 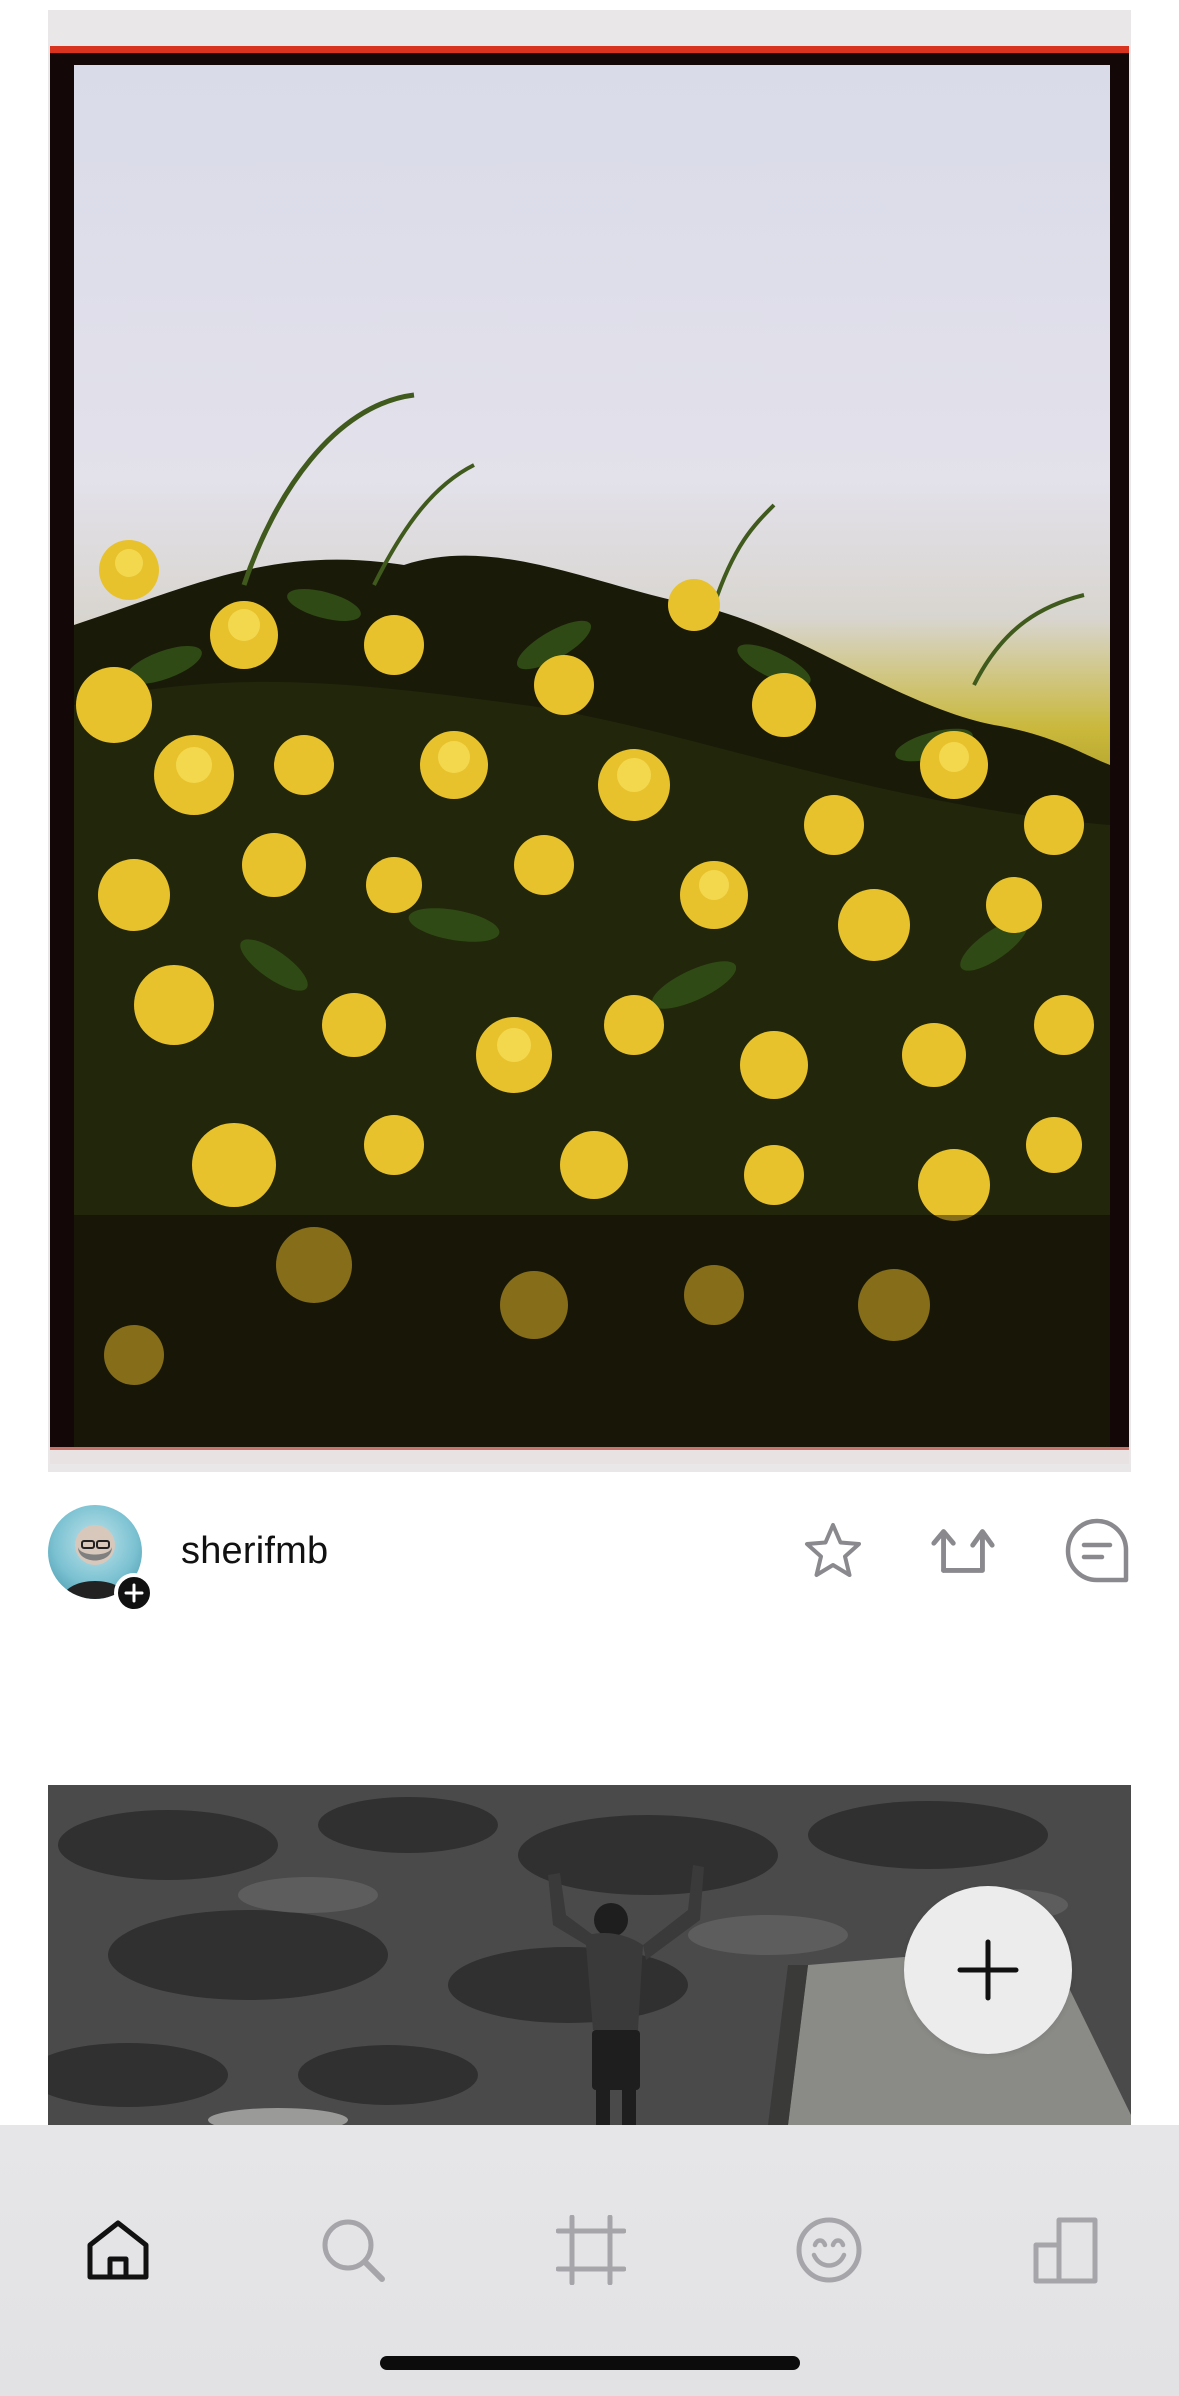 I want to click on comment-icon, so click(x=1097, y=1550).